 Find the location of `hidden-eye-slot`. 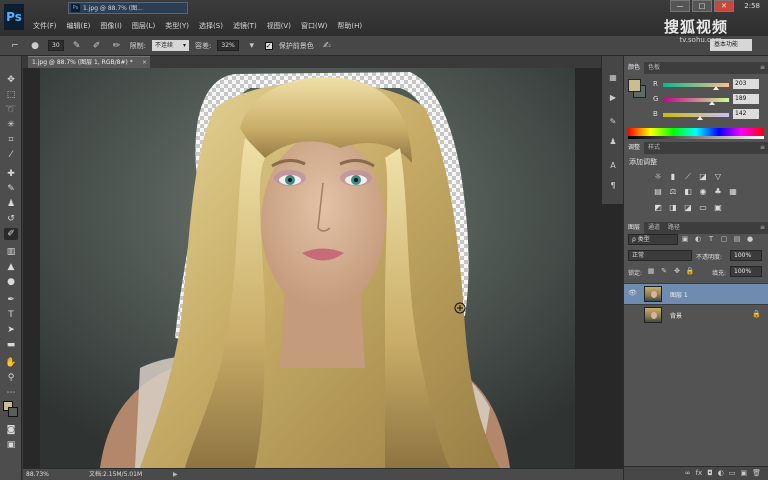

hidden-eye-slot is located at coordinates (632, 314).